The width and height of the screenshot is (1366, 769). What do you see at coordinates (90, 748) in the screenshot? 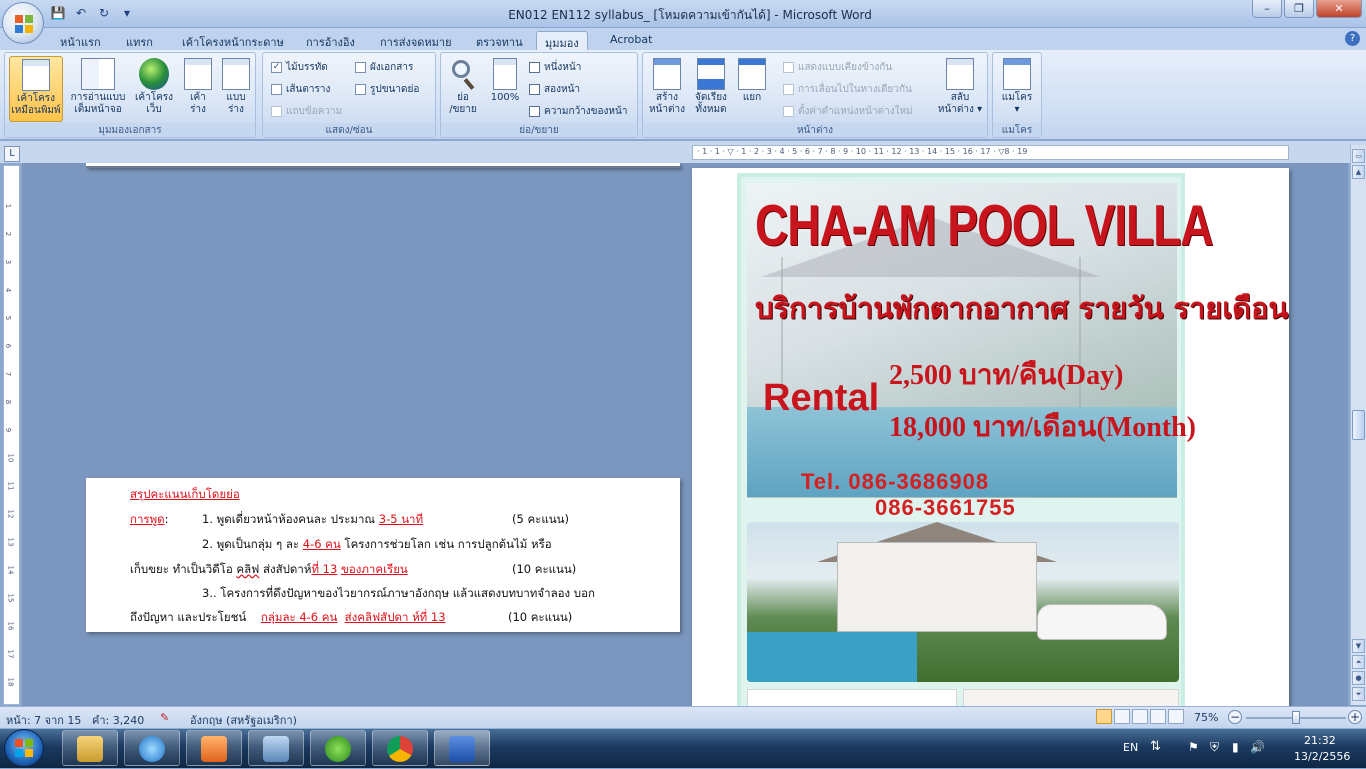
I see `taskbar-explorer` at bounding box center [90, 748].